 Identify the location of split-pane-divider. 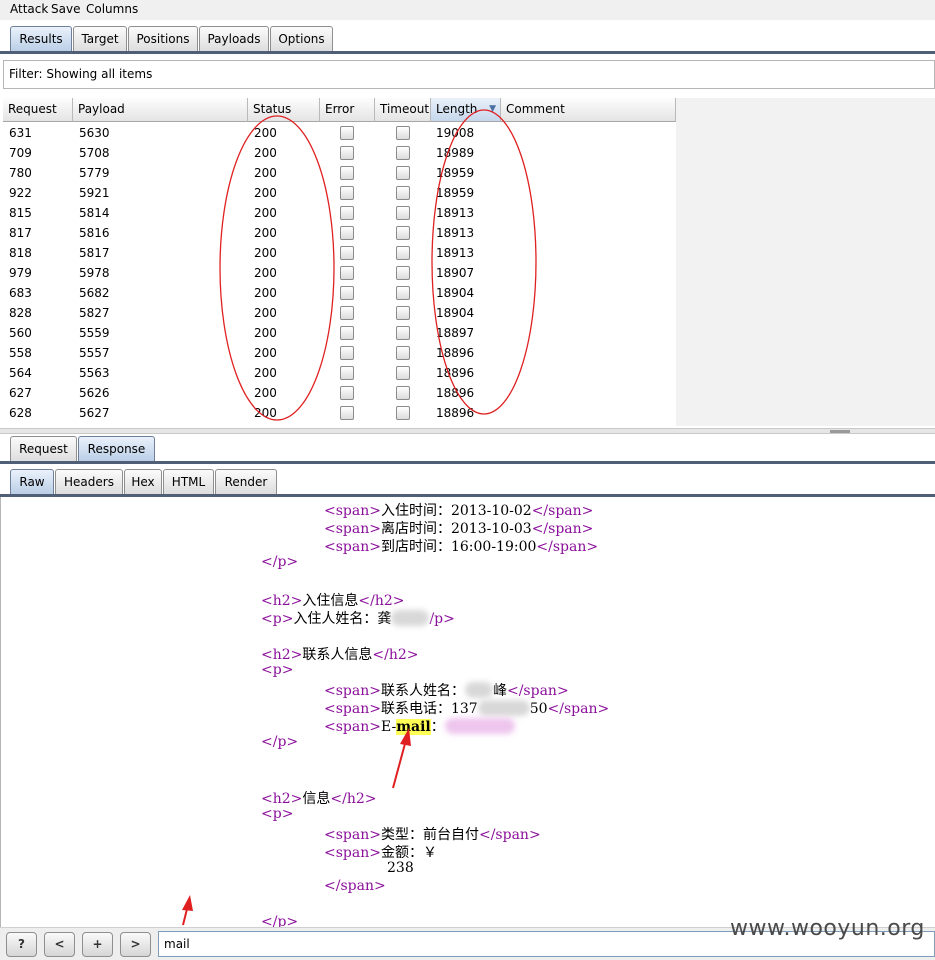
(467, 431).